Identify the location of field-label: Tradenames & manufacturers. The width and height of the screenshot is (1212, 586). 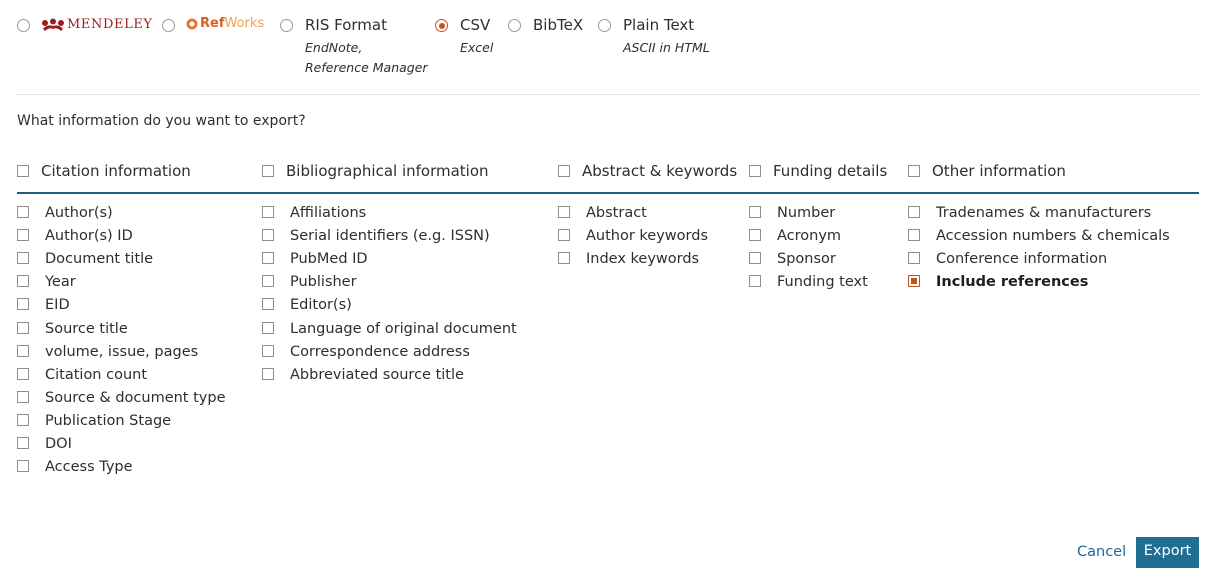
(1044, 213).